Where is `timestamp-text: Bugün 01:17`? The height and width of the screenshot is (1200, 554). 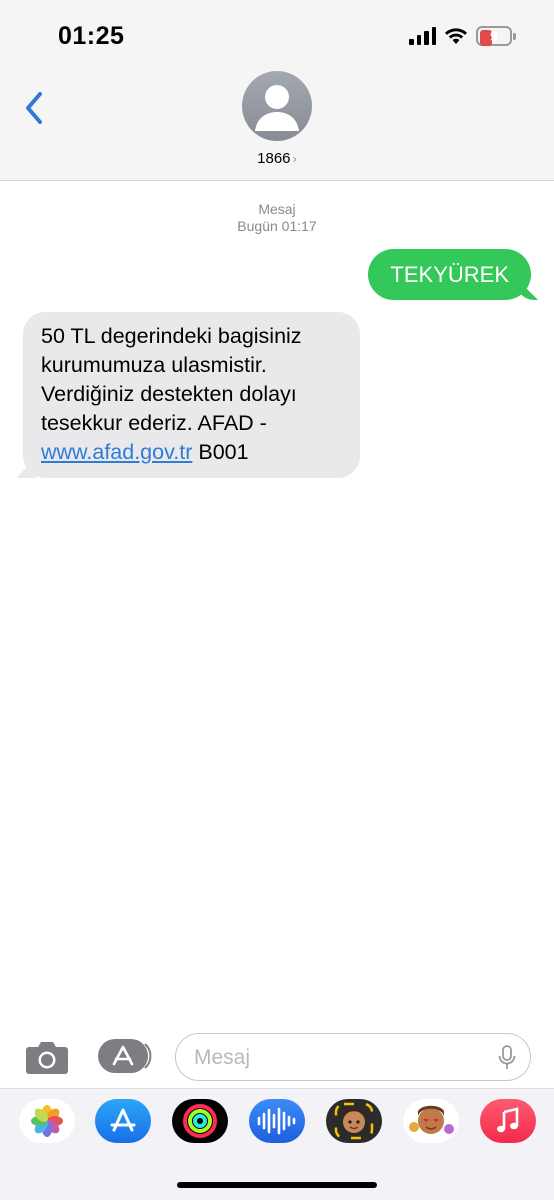
timestamp-text: Bugün 01:17 is located at coordinates (277, 226).